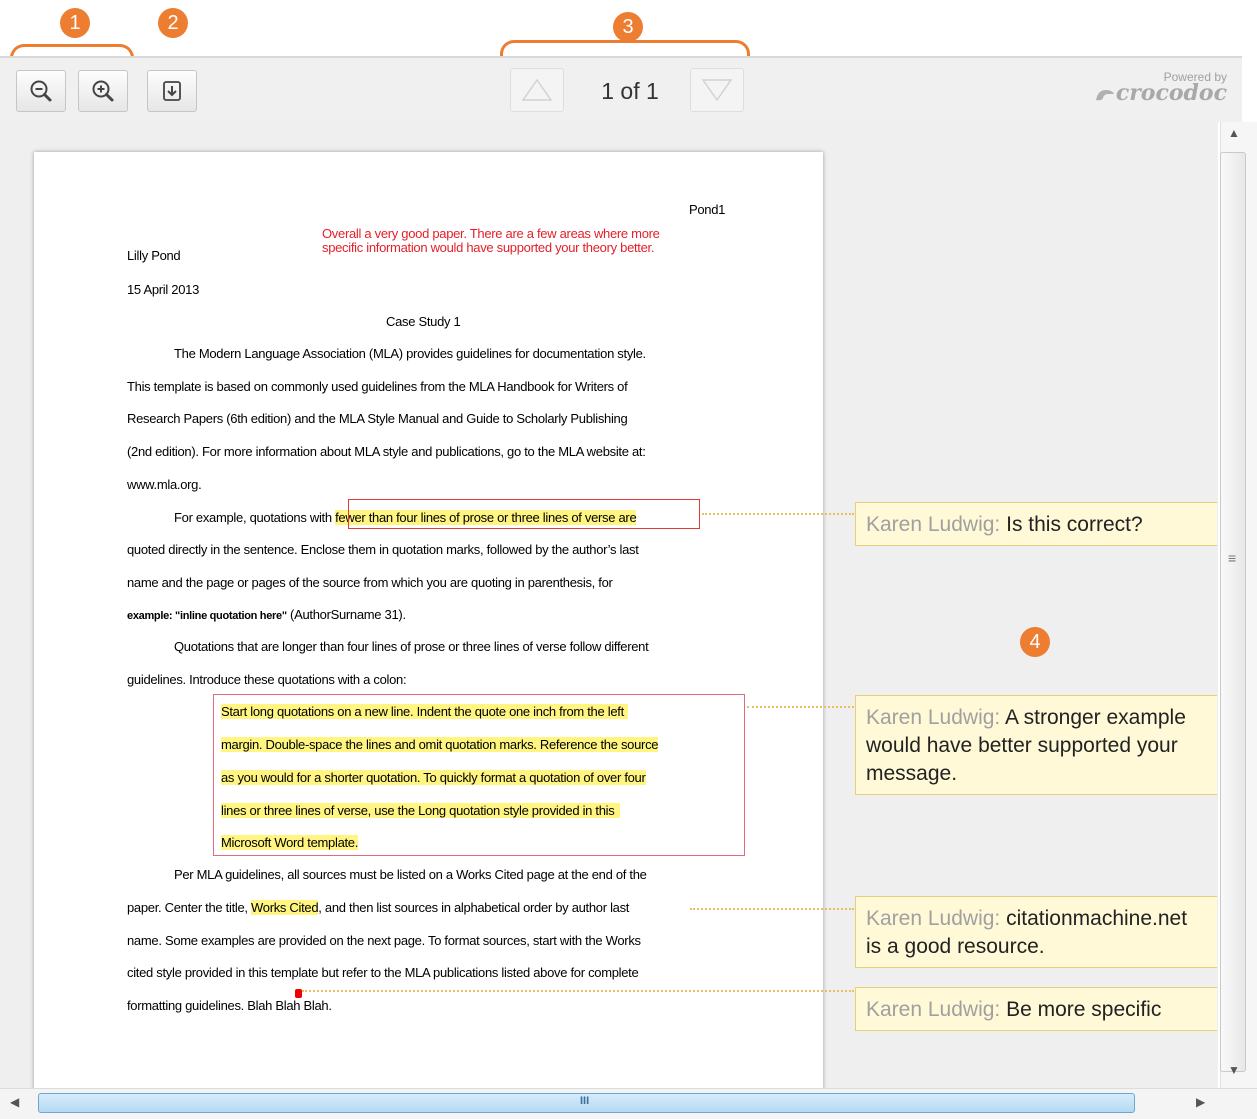  I want to click on comment-card: Karen Ludwig: Be more specific, so click(1036, 1009).